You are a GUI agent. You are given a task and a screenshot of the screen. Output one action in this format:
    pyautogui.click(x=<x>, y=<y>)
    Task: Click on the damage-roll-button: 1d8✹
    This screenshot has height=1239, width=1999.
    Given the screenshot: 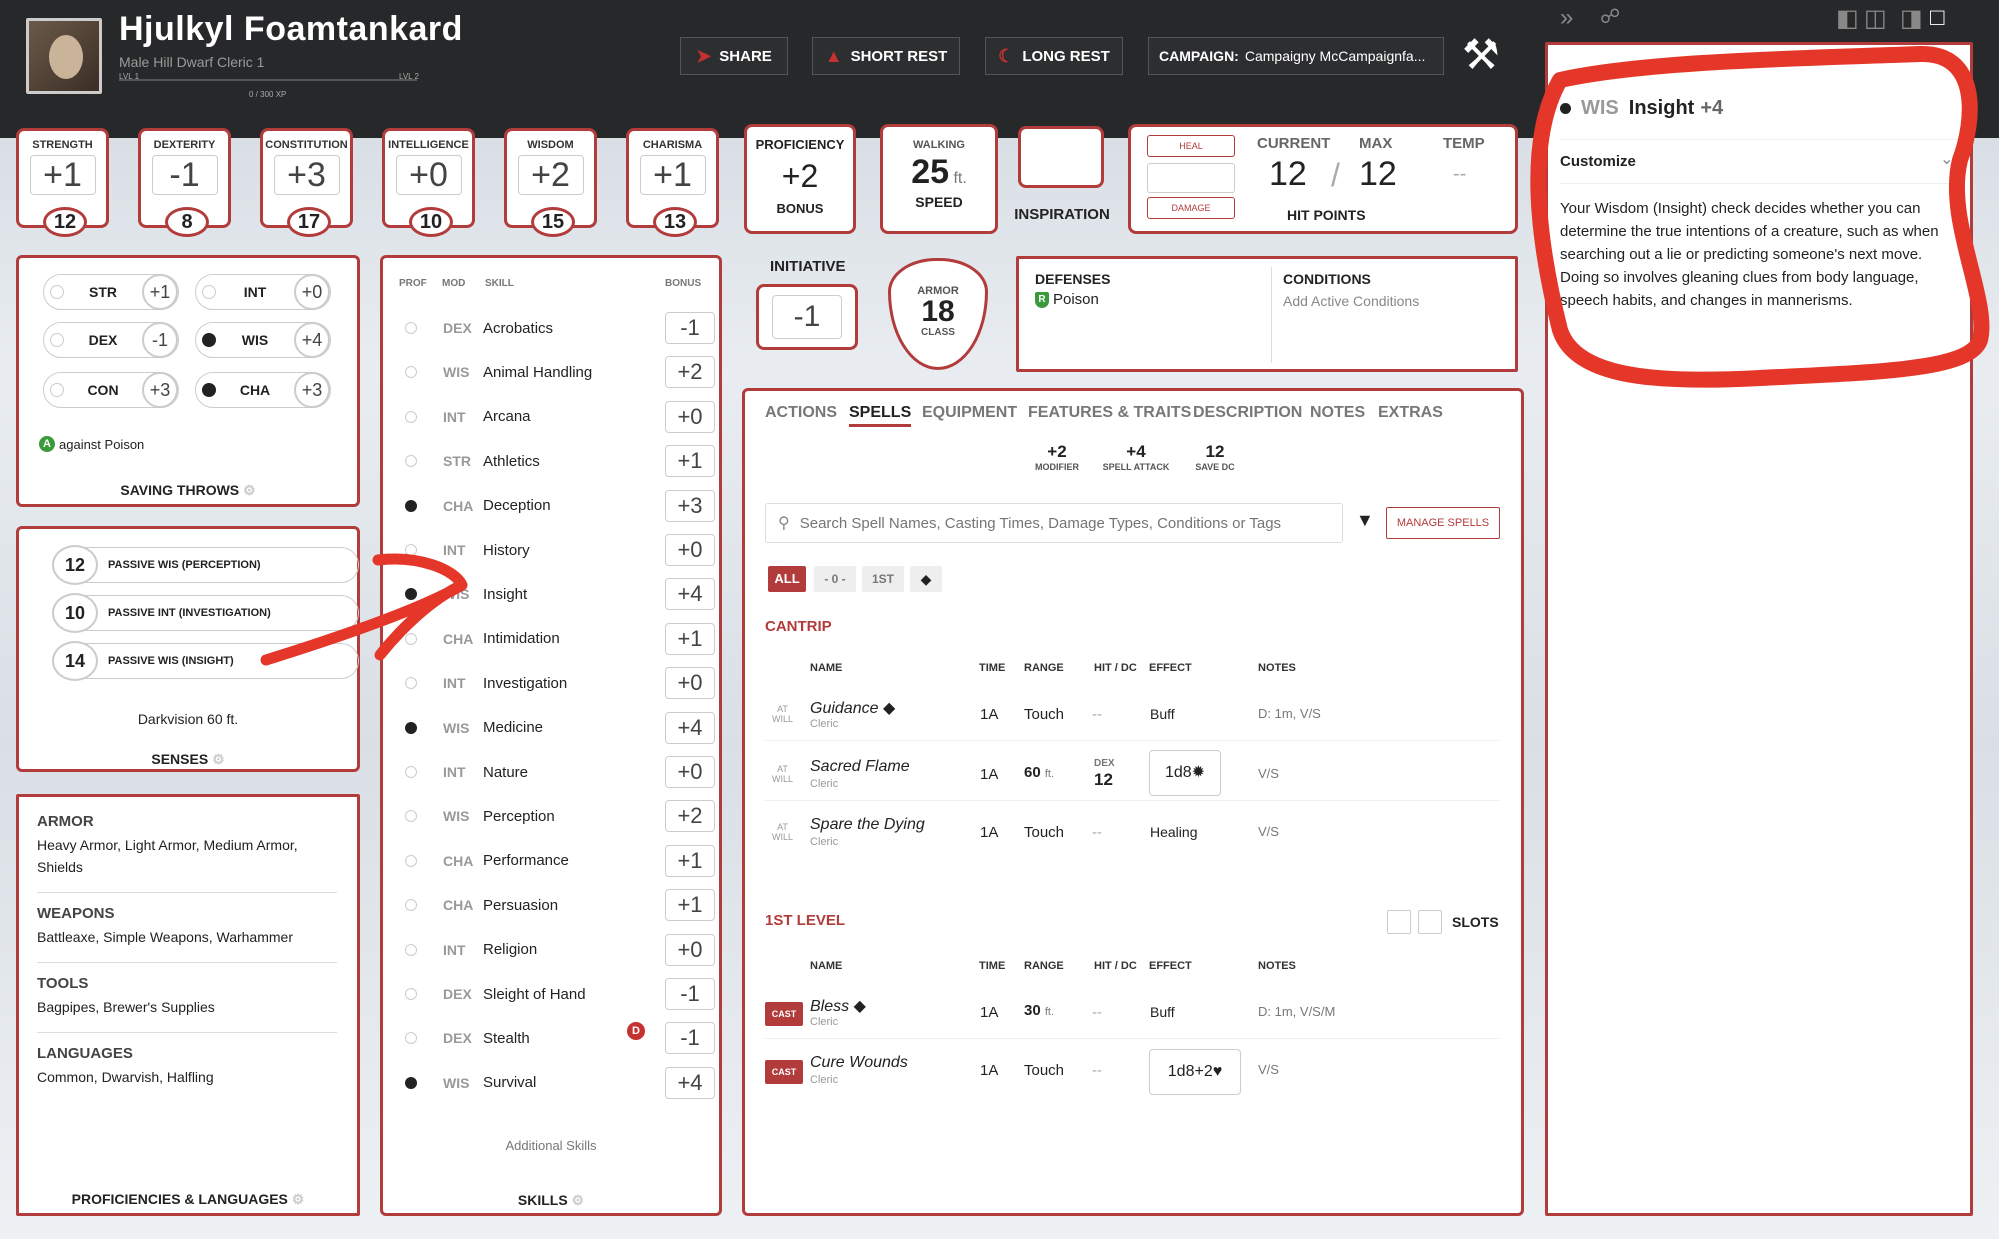 What is the action you would take?
    pyautogui.click(x=1185, y=773)
    